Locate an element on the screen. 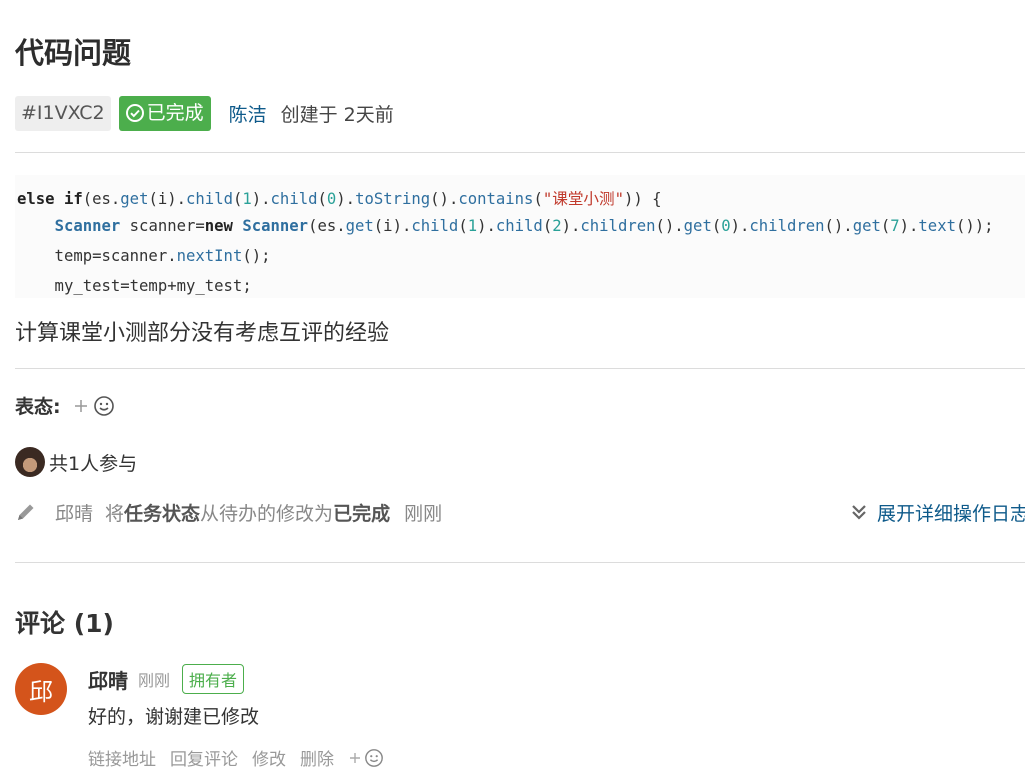 The width and height of the screenshot is (1025, 782). check-circle-icon is located at coordinates (134, 113).